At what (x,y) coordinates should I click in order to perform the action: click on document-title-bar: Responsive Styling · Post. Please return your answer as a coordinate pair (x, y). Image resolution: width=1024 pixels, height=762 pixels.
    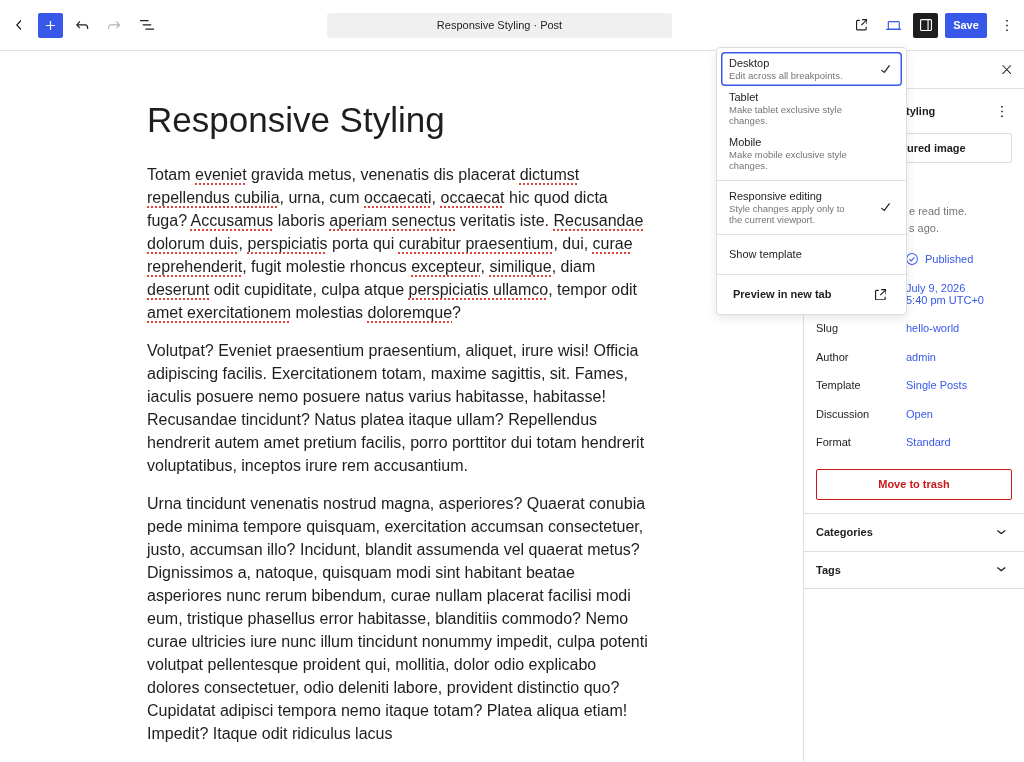
    Looking at the image, I should click on (499, 25).